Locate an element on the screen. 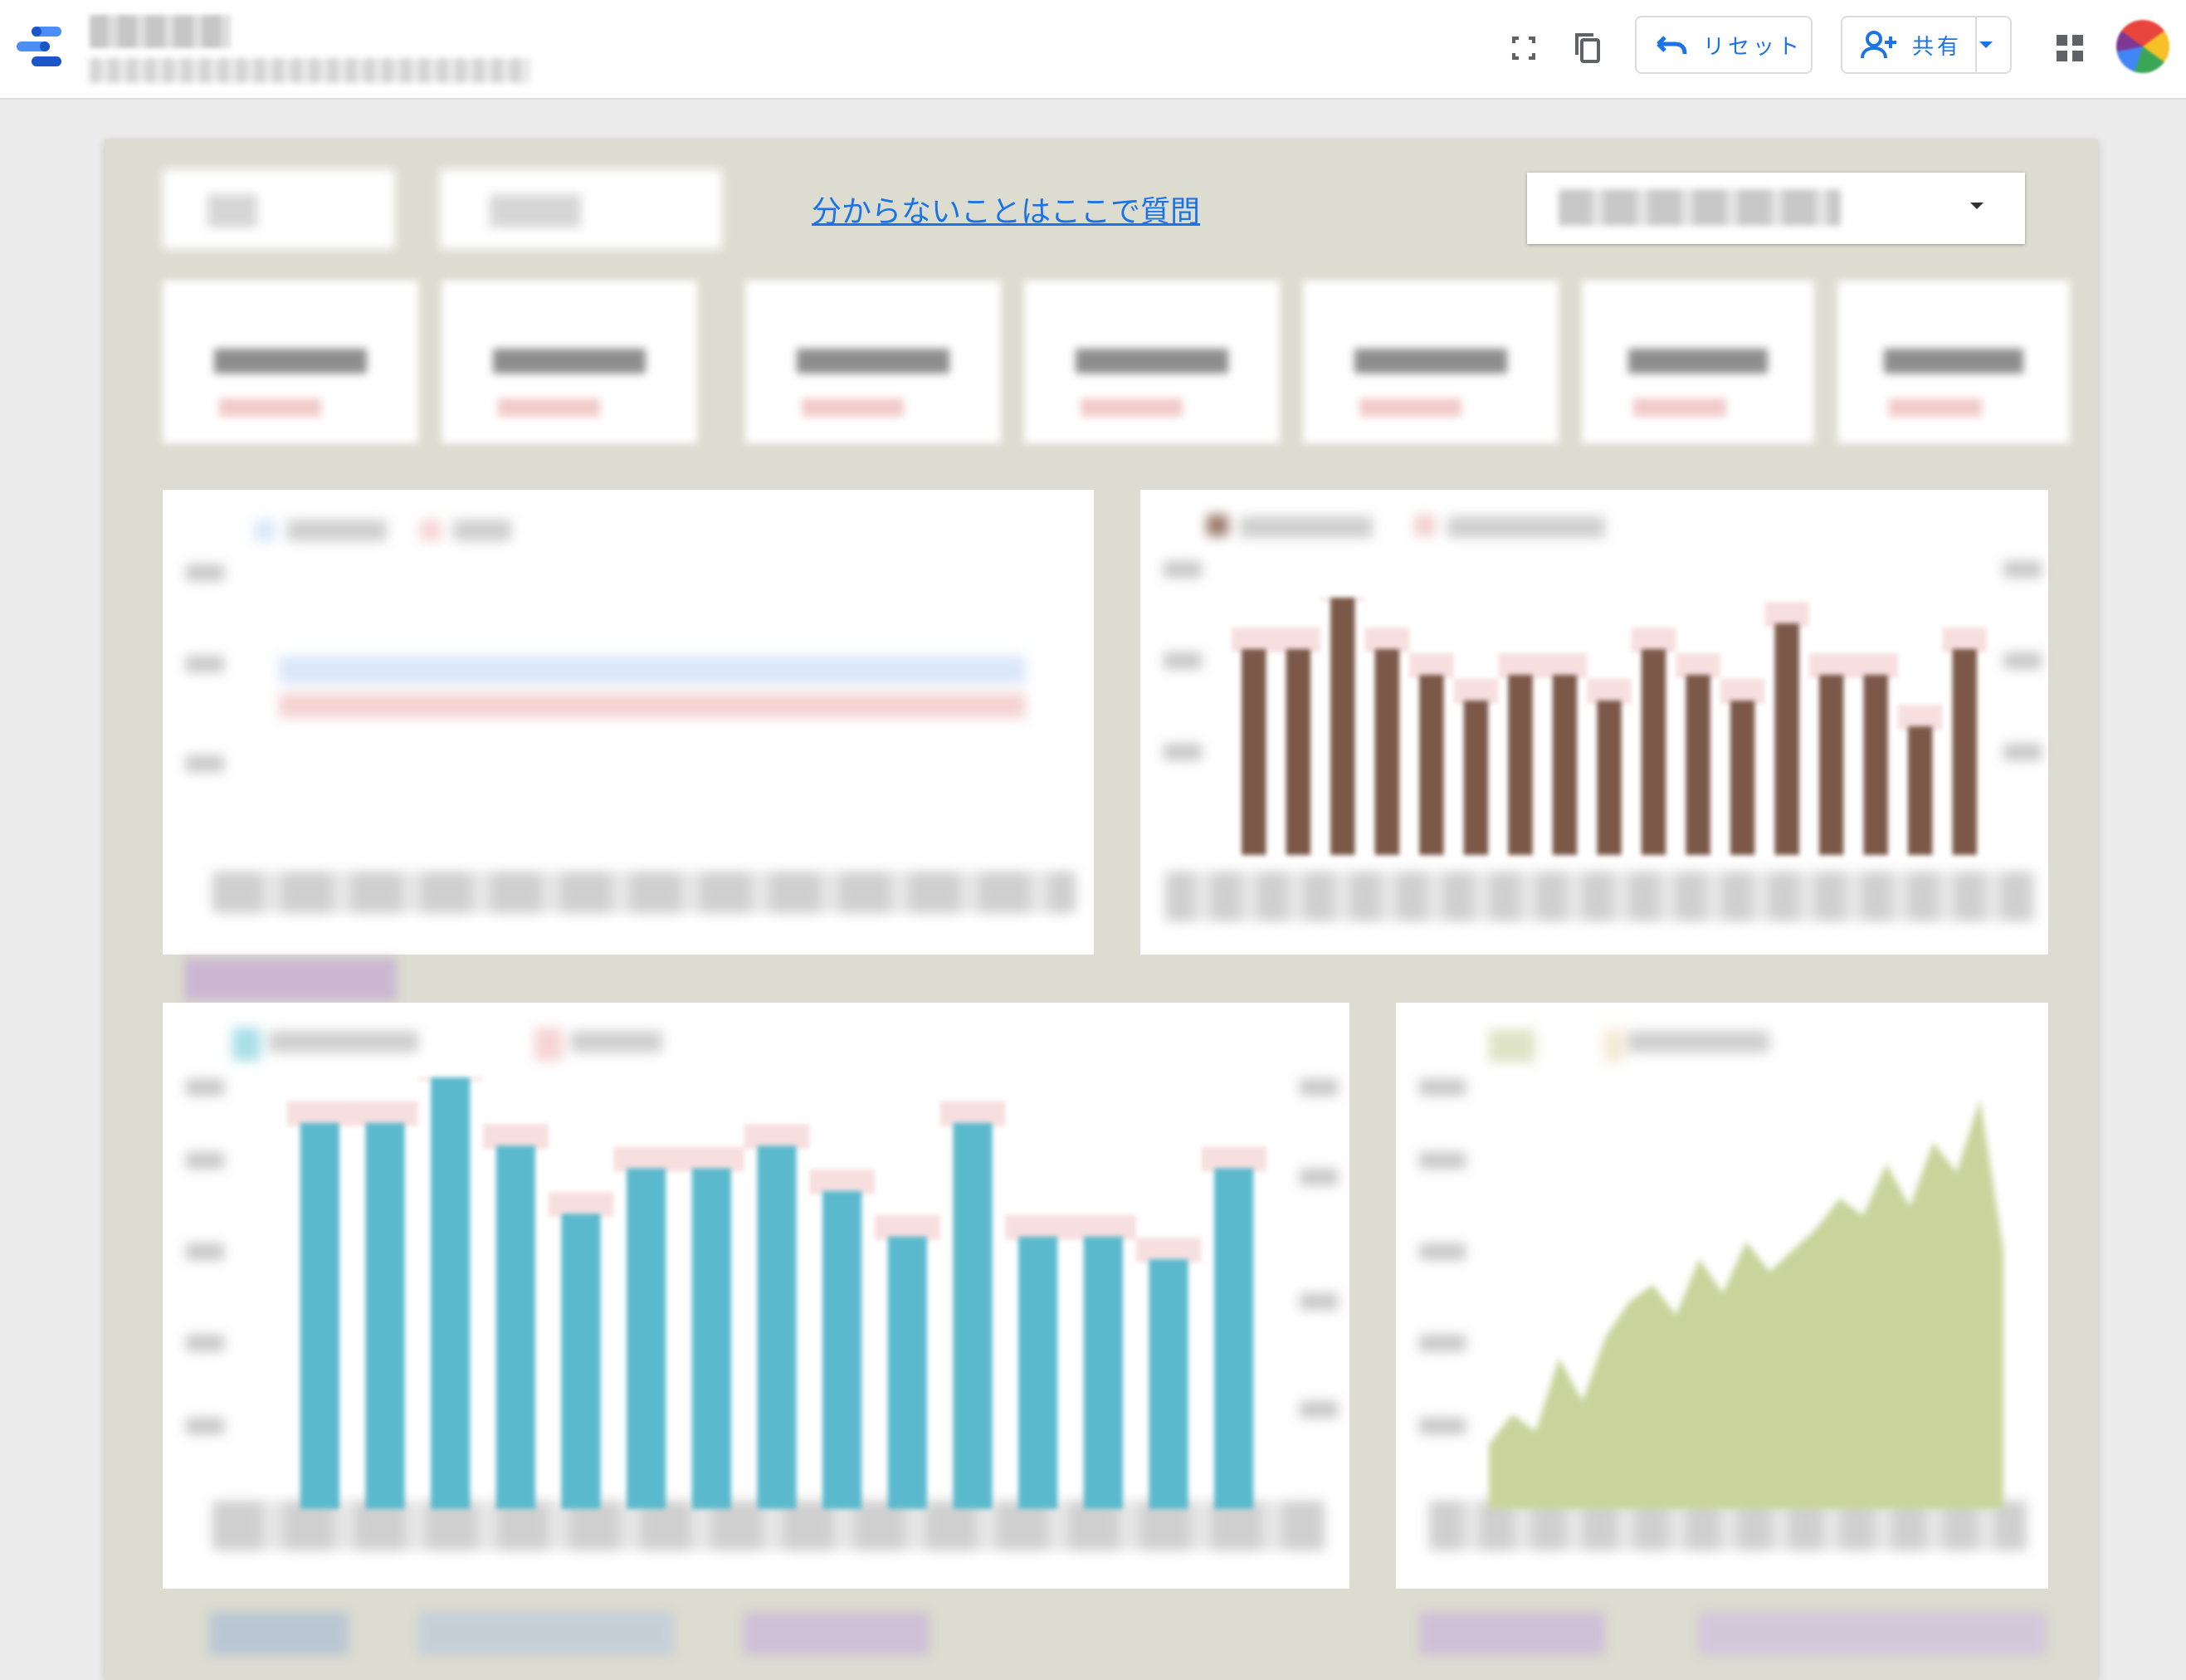 Image resolution: width=2186 pixels, height=1680 pixels. share-button: 共有 is located at coordinates (1926, 45).